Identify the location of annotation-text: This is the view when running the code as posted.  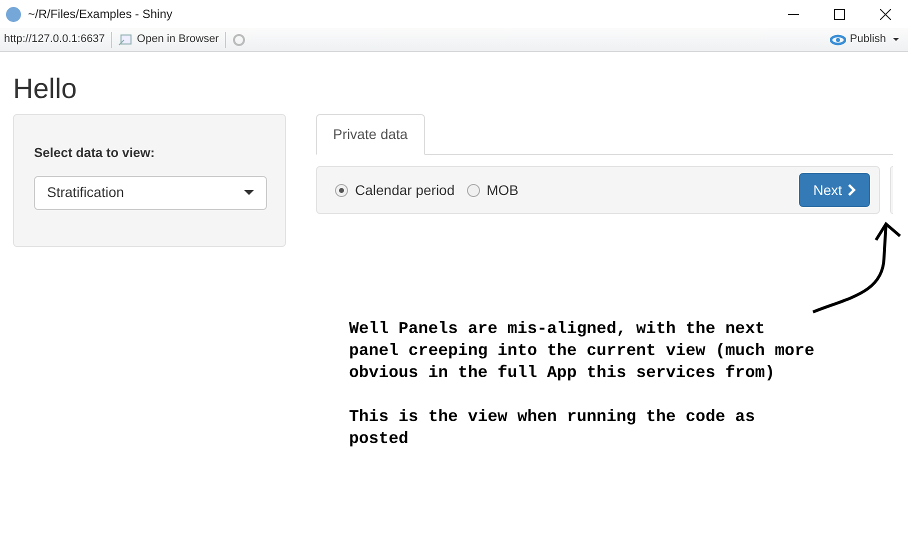
(552, 428).